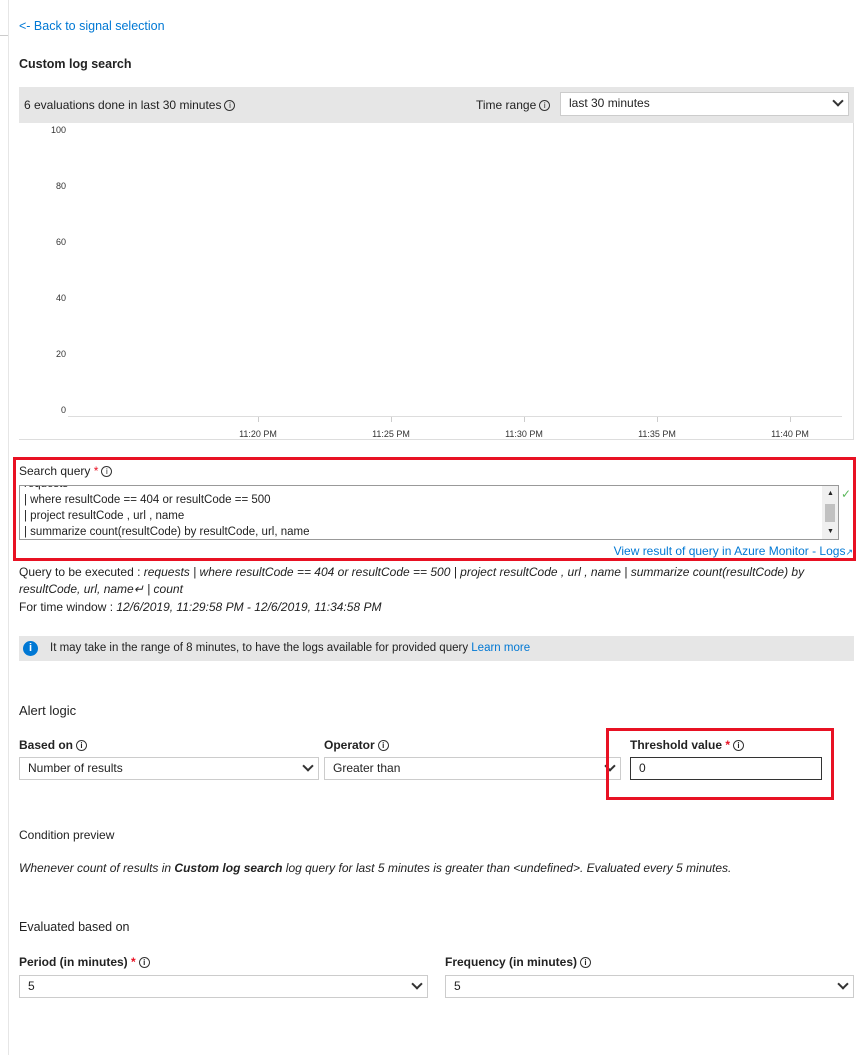 This screenshot has height=1055, width=864. I want to click on scroll-thumb, so click(830, 513).